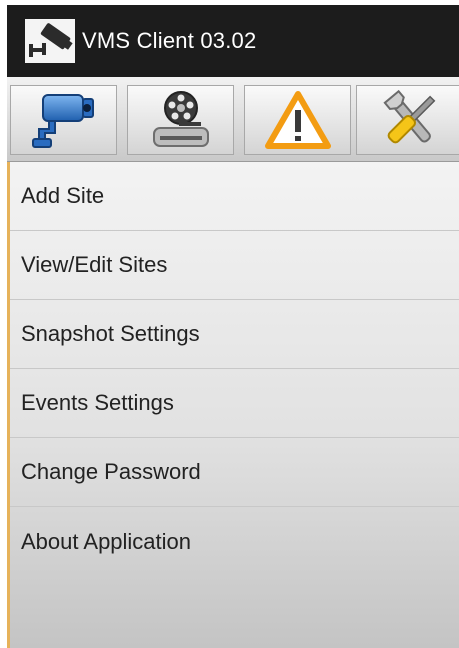  Describe the element at coordinates (234, 541) in the screenshot. I see `menu-item-about-application: About Application` at that location.